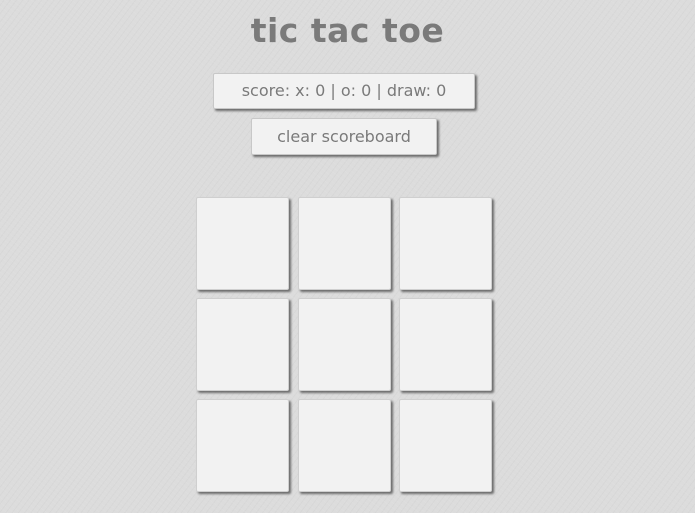 The width and height of the screenshot is (695, 513). I want to click on scoreboard-button: score: x: 0 | o: 0 | draw: 0, so click(344, 91).